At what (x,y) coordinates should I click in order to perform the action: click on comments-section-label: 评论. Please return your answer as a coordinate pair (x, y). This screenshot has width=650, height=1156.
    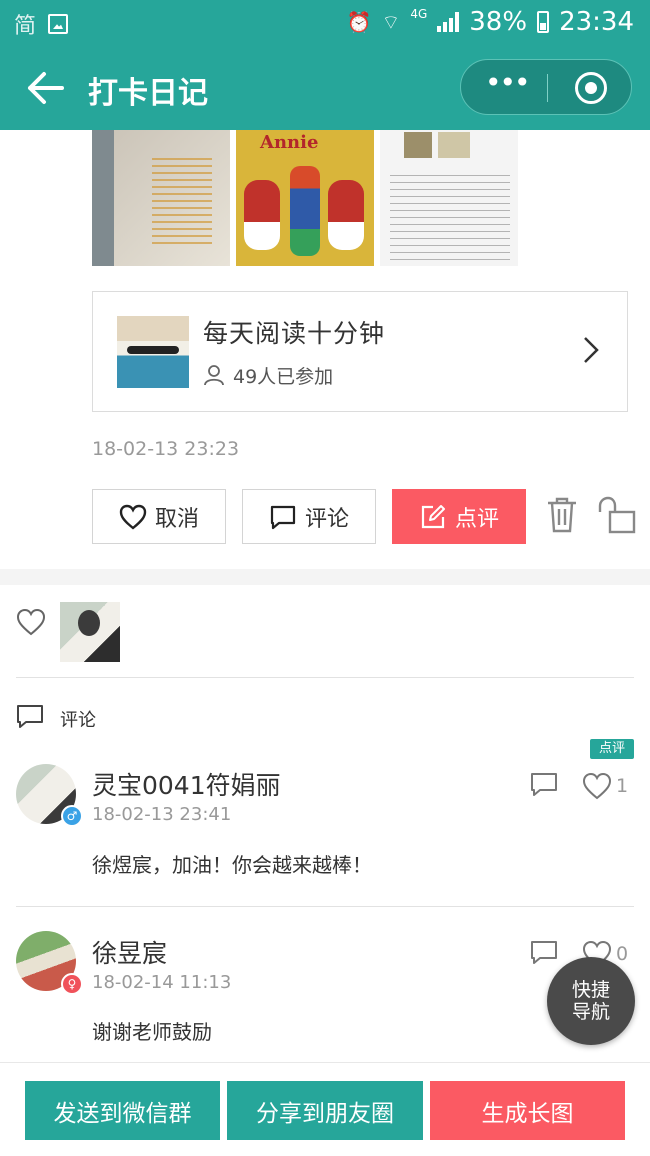
    Looking at the image, I should click on (78, 720).